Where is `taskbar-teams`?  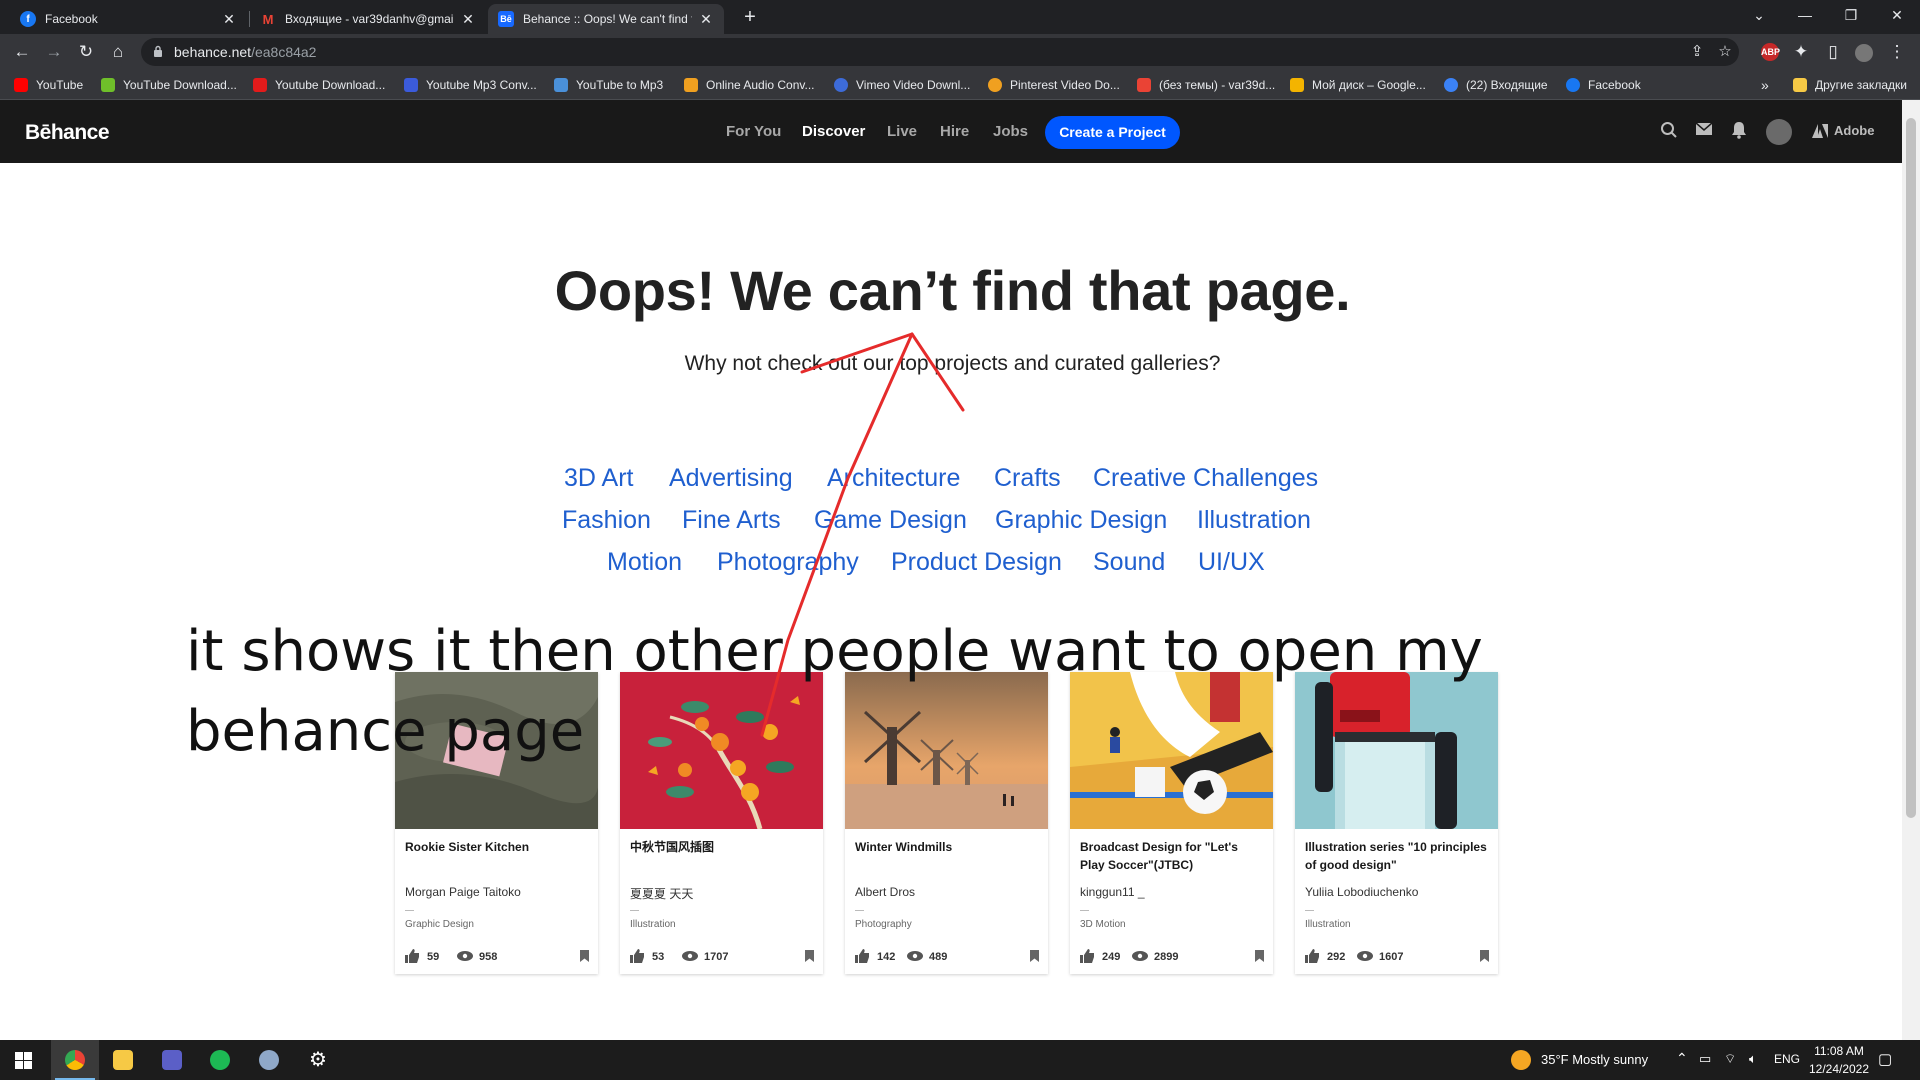
taskbar-teams is located at coordinates (172, 1060).